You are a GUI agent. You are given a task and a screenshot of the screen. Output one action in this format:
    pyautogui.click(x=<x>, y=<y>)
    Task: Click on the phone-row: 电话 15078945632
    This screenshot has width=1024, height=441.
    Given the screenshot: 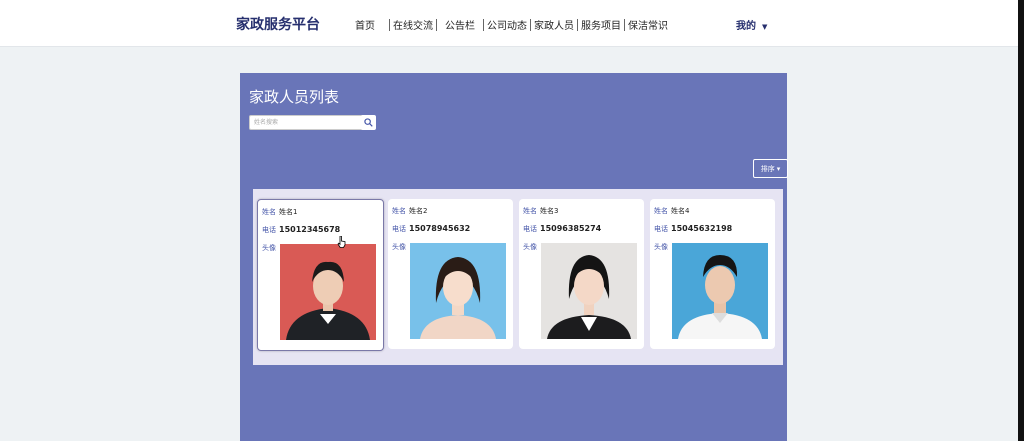 What is the action you would take?
    pyautogui.click(x=431, y=229)
    